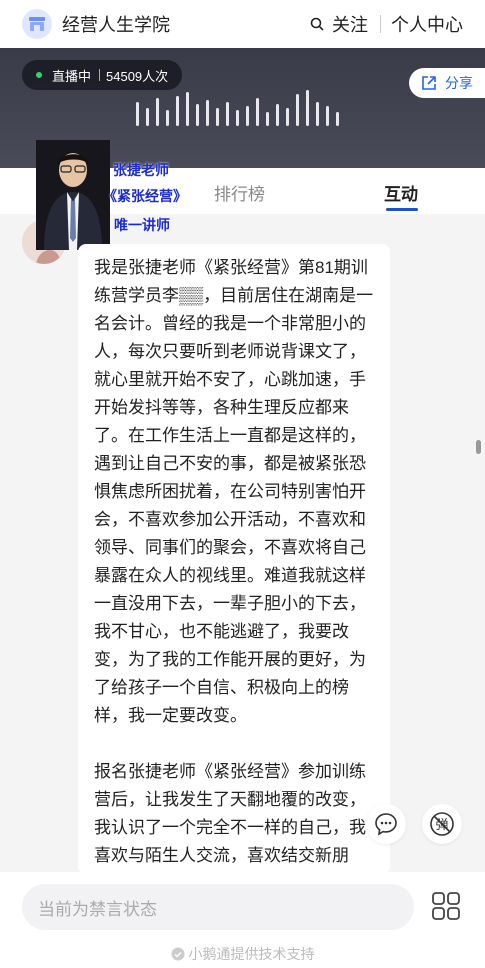 This screenshot has height=968, width=485. Describe the element at coordinates (39, 75) in the screenshot. I see `live-dot-icon` at that location.